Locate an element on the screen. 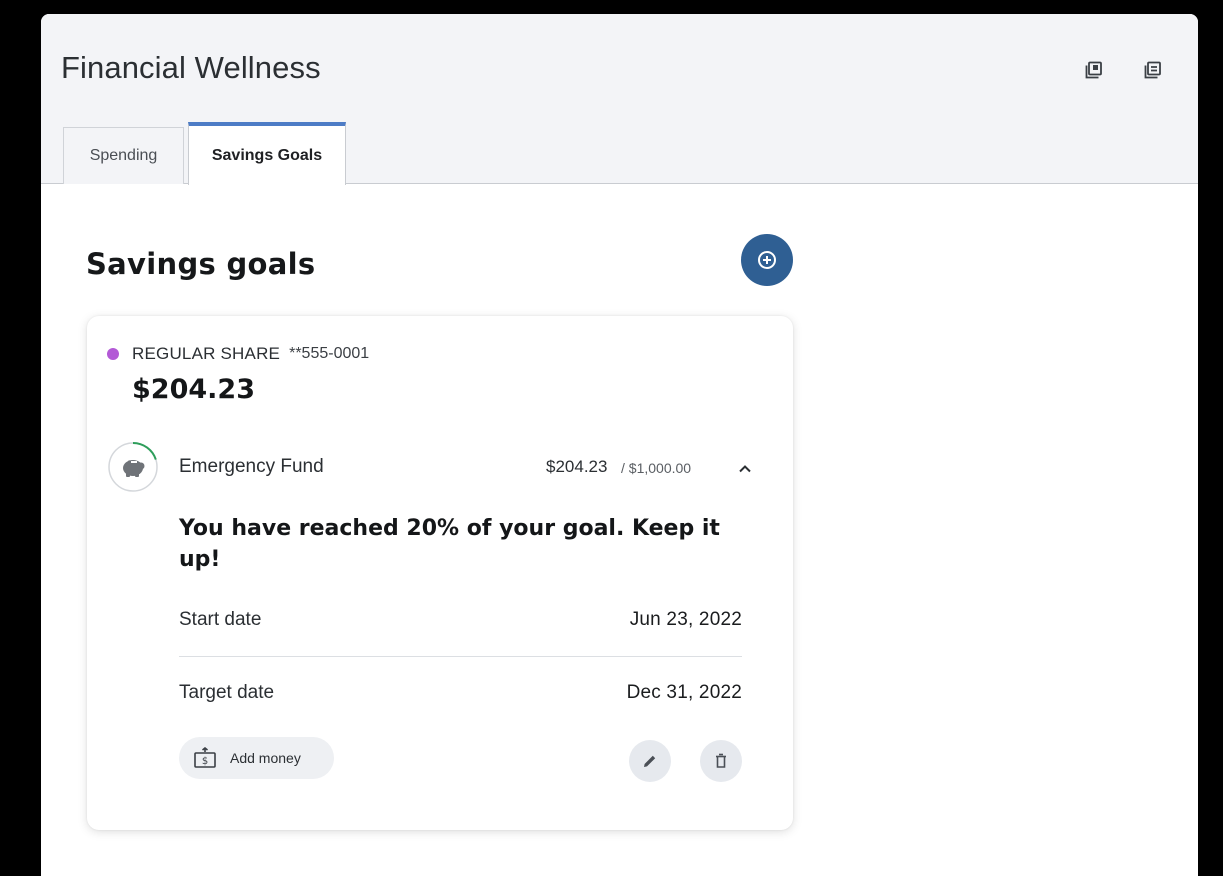 This screenshot has width=1223, height=876. divider is located at coordinates (460, 656).